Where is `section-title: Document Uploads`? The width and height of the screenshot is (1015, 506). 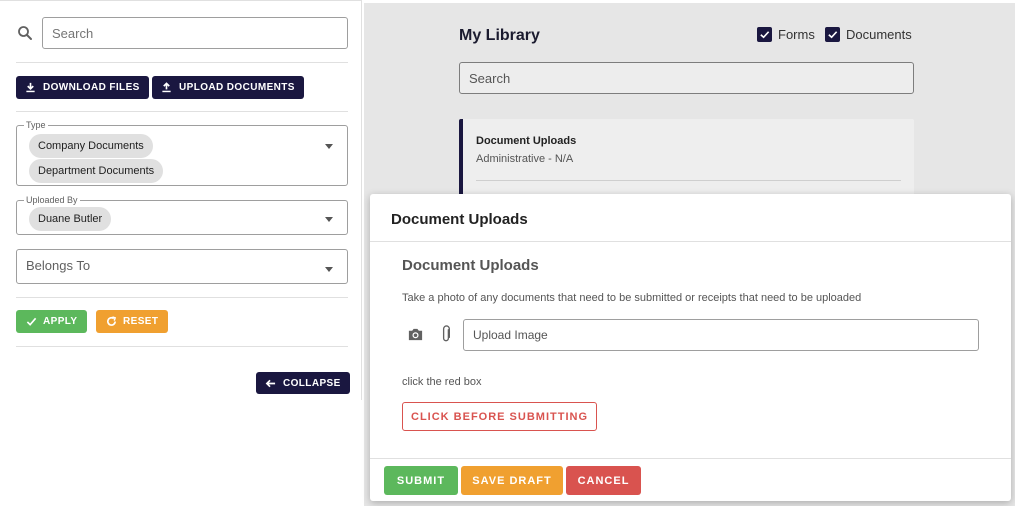 section-title: Document Uploads is located at coordinates (470, 265).